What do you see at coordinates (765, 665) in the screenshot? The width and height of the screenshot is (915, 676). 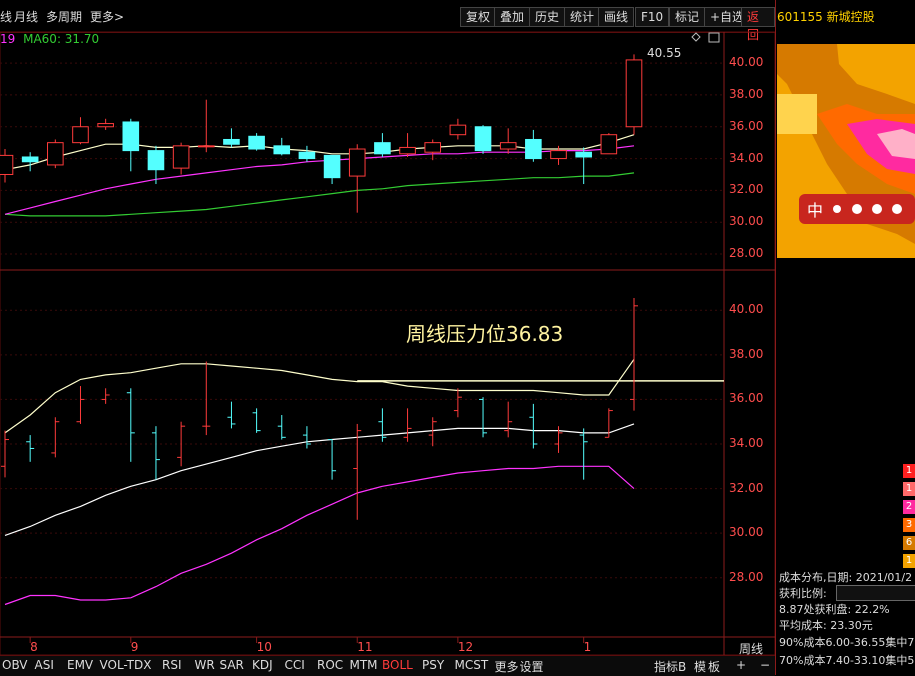 I see `zoom-out-button: −` at bounding box center [765, 665].